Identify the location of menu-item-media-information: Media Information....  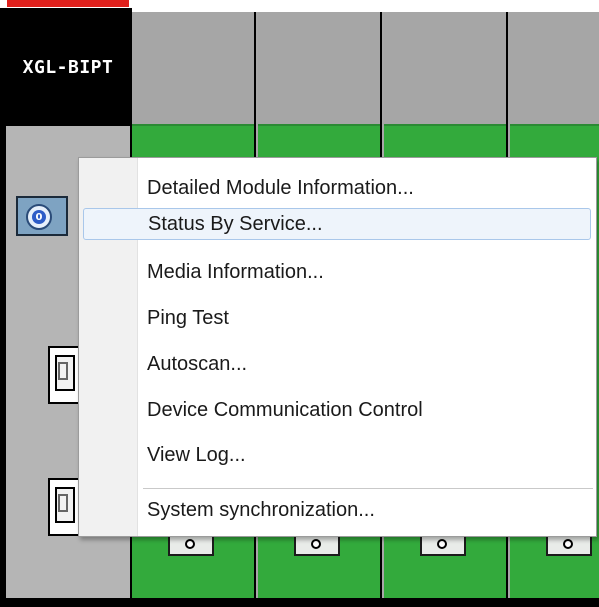
(337, 272).